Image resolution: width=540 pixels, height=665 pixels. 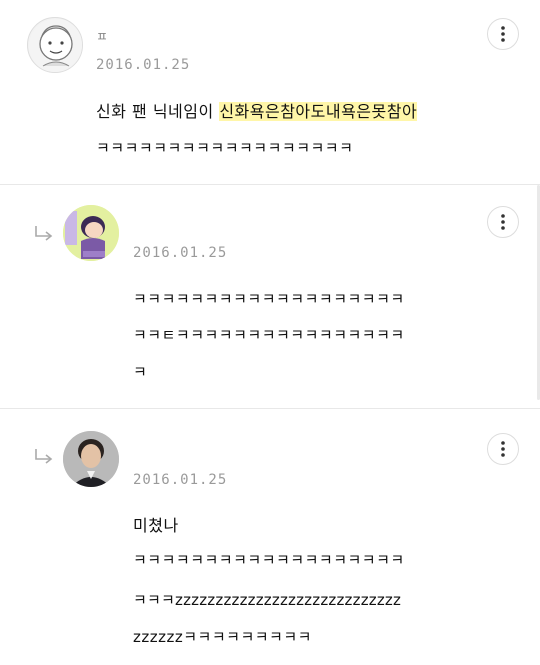 I want to click on anime-character-avatar-icon, so click(x=91, y=233).